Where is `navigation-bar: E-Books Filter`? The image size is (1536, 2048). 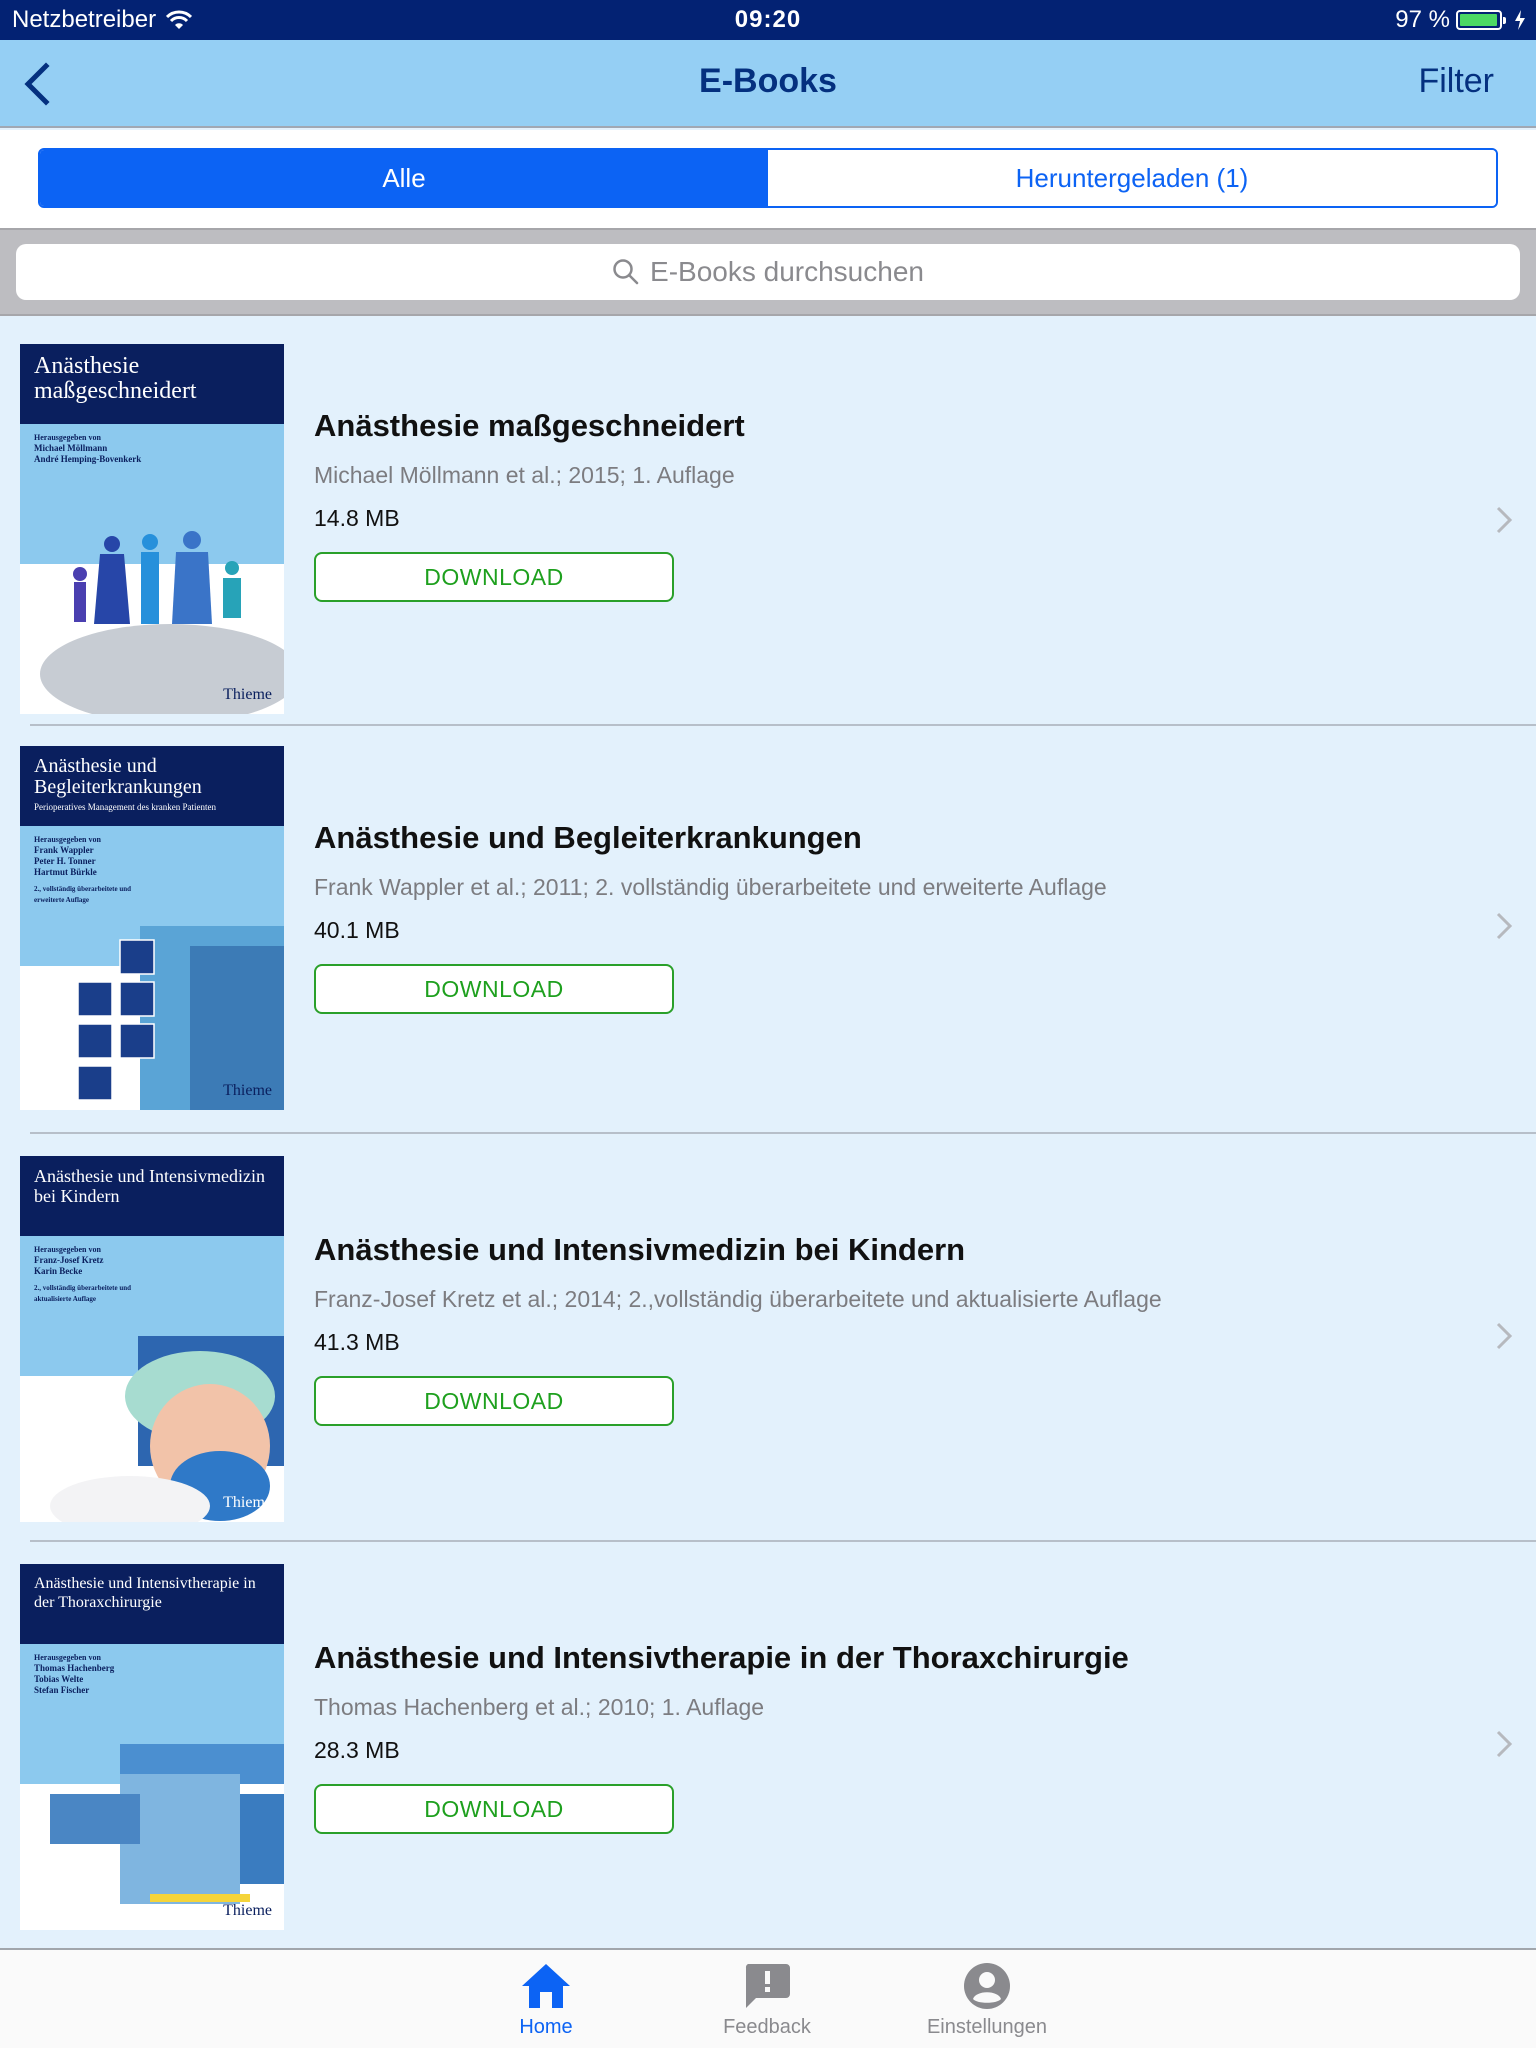
navigation-bar: E-Books Filter is located at coordinates (768, 84).